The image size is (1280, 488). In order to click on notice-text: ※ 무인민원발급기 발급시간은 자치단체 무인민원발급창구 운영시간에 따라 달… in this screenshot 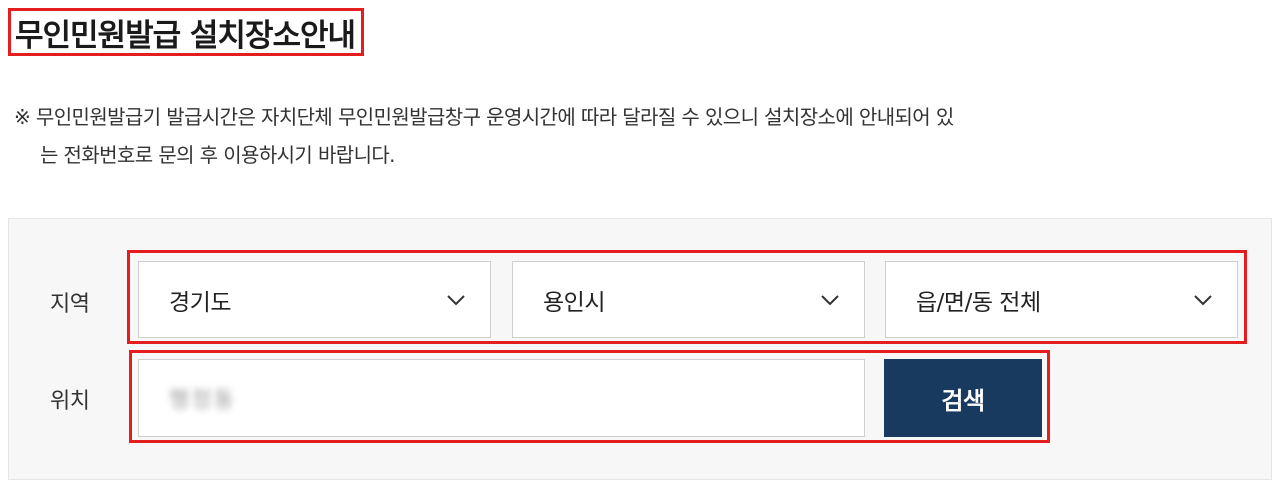, I will do `click(574, 136)`.